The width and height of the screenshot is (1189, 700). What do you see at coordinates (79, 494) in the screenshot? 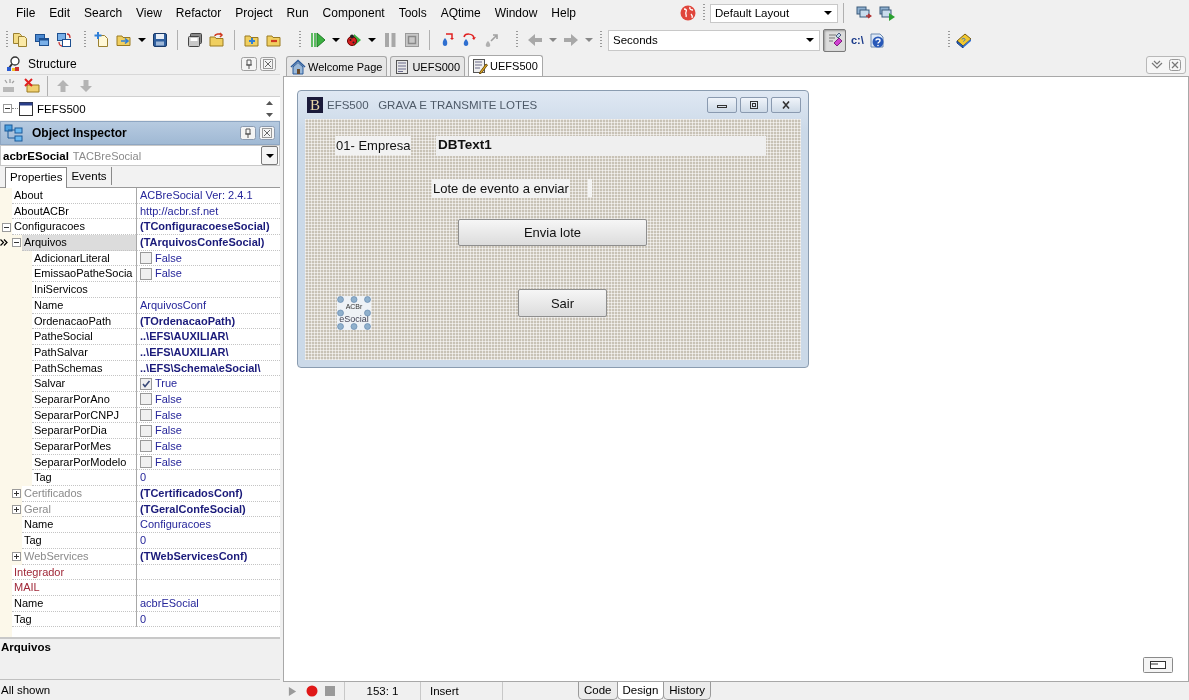
I see `property-name: Certificados` at bounding box center [79, 494].